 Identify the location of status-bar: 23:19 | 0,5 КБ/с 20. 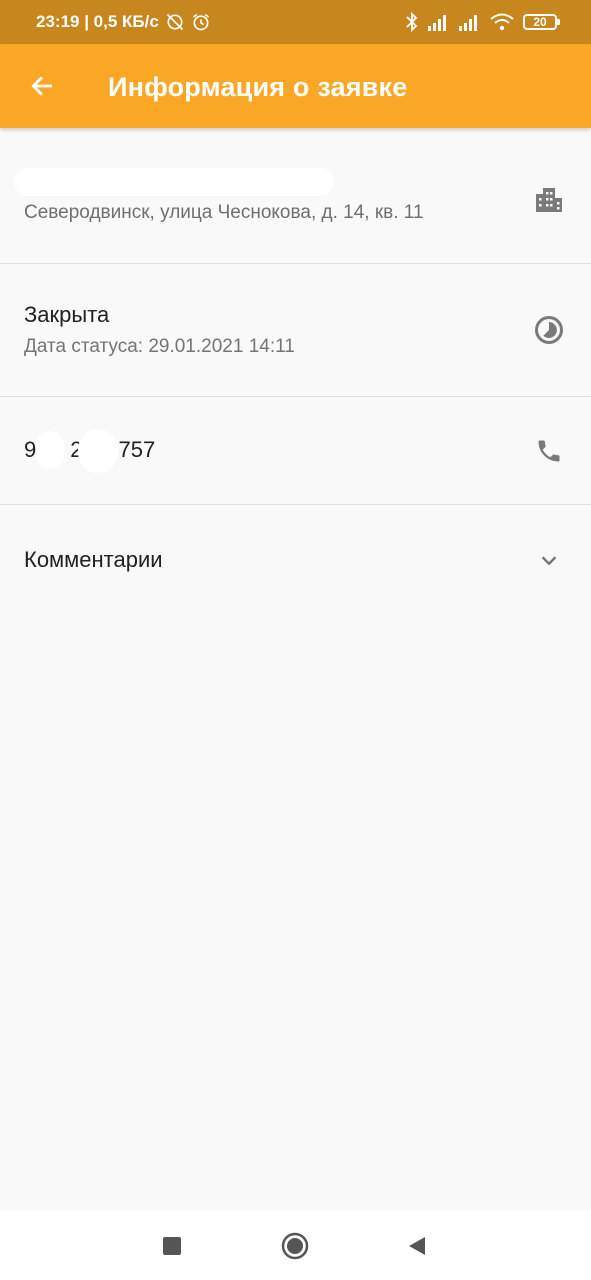
(295, 22).